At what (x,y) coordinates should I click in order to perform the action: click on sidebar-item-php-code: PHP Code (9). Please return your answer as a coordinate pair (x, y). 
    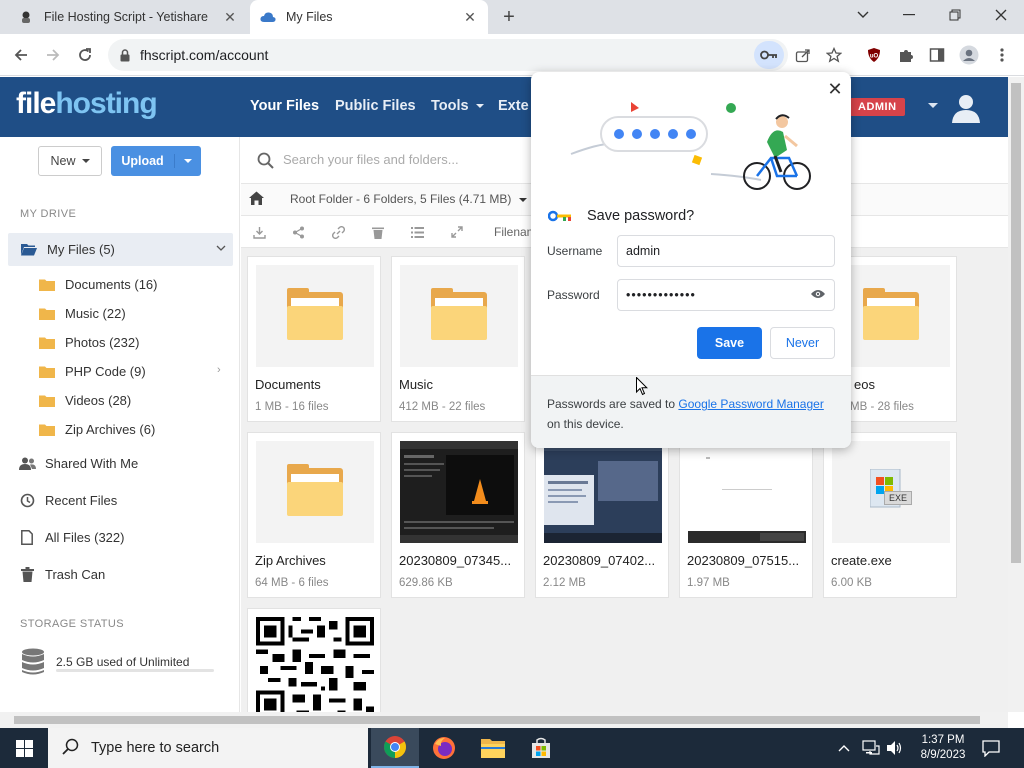
    Looking at the image, I should click on (92, 371).